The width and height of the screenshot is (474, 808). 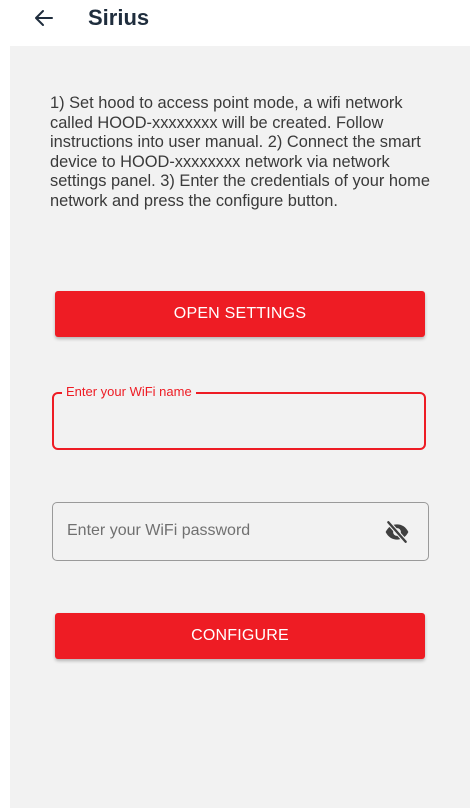 I want to click on toggle-password-visibility-button, so click(x=397, y=532).